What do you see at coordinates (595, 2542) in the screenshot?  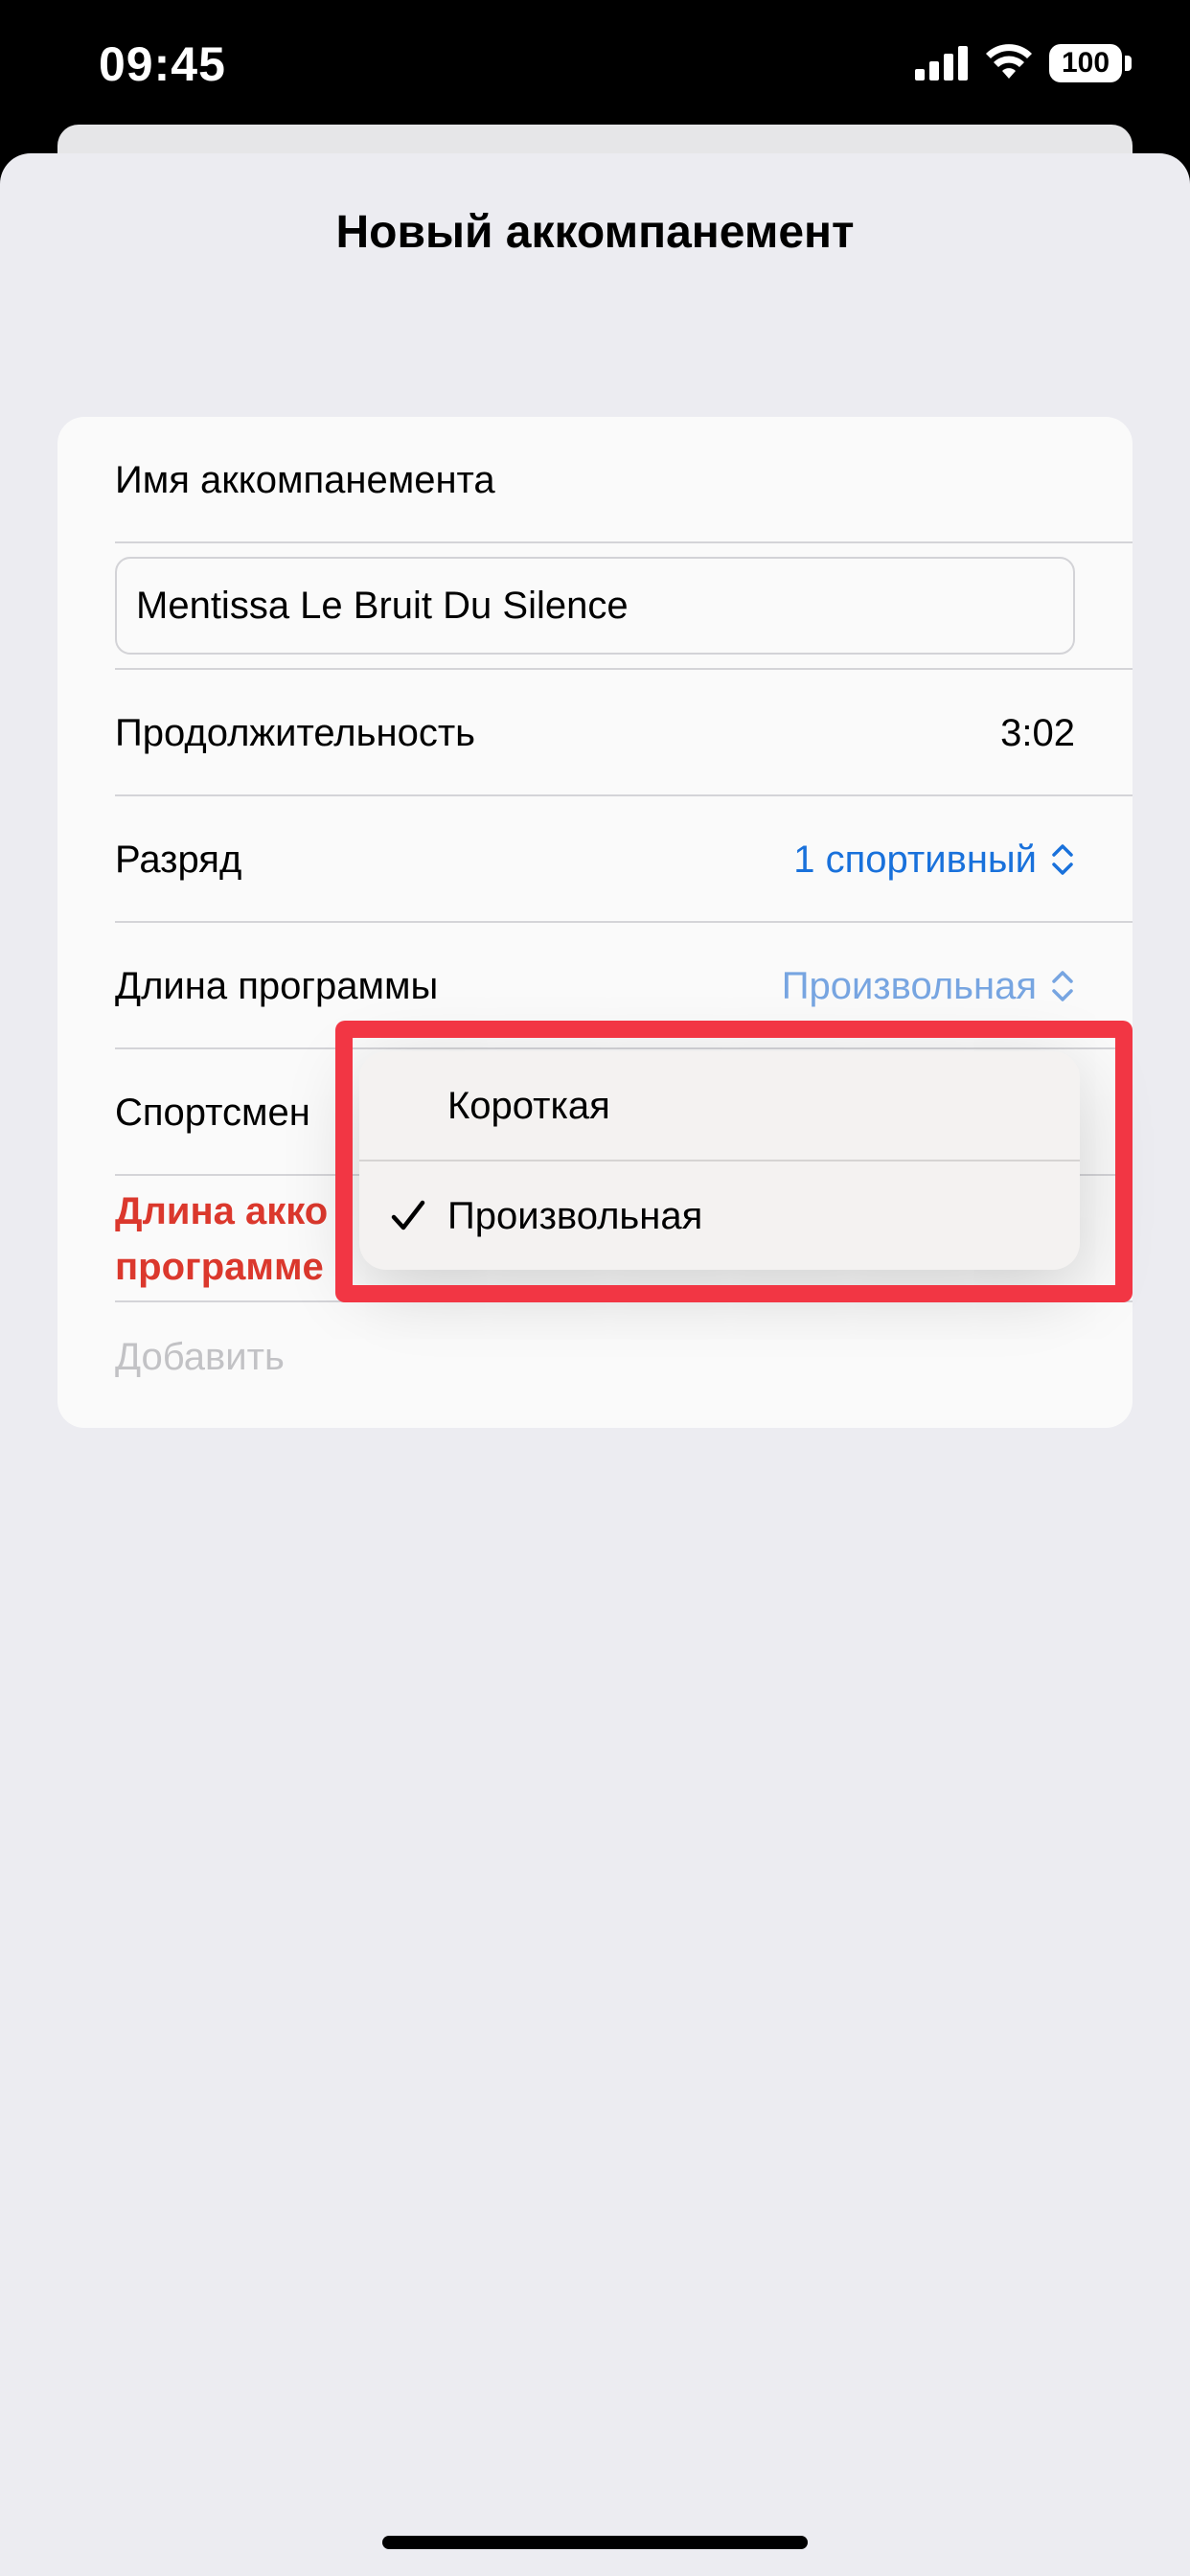 I see `home-indicator` at bounding box center [595, 2542].